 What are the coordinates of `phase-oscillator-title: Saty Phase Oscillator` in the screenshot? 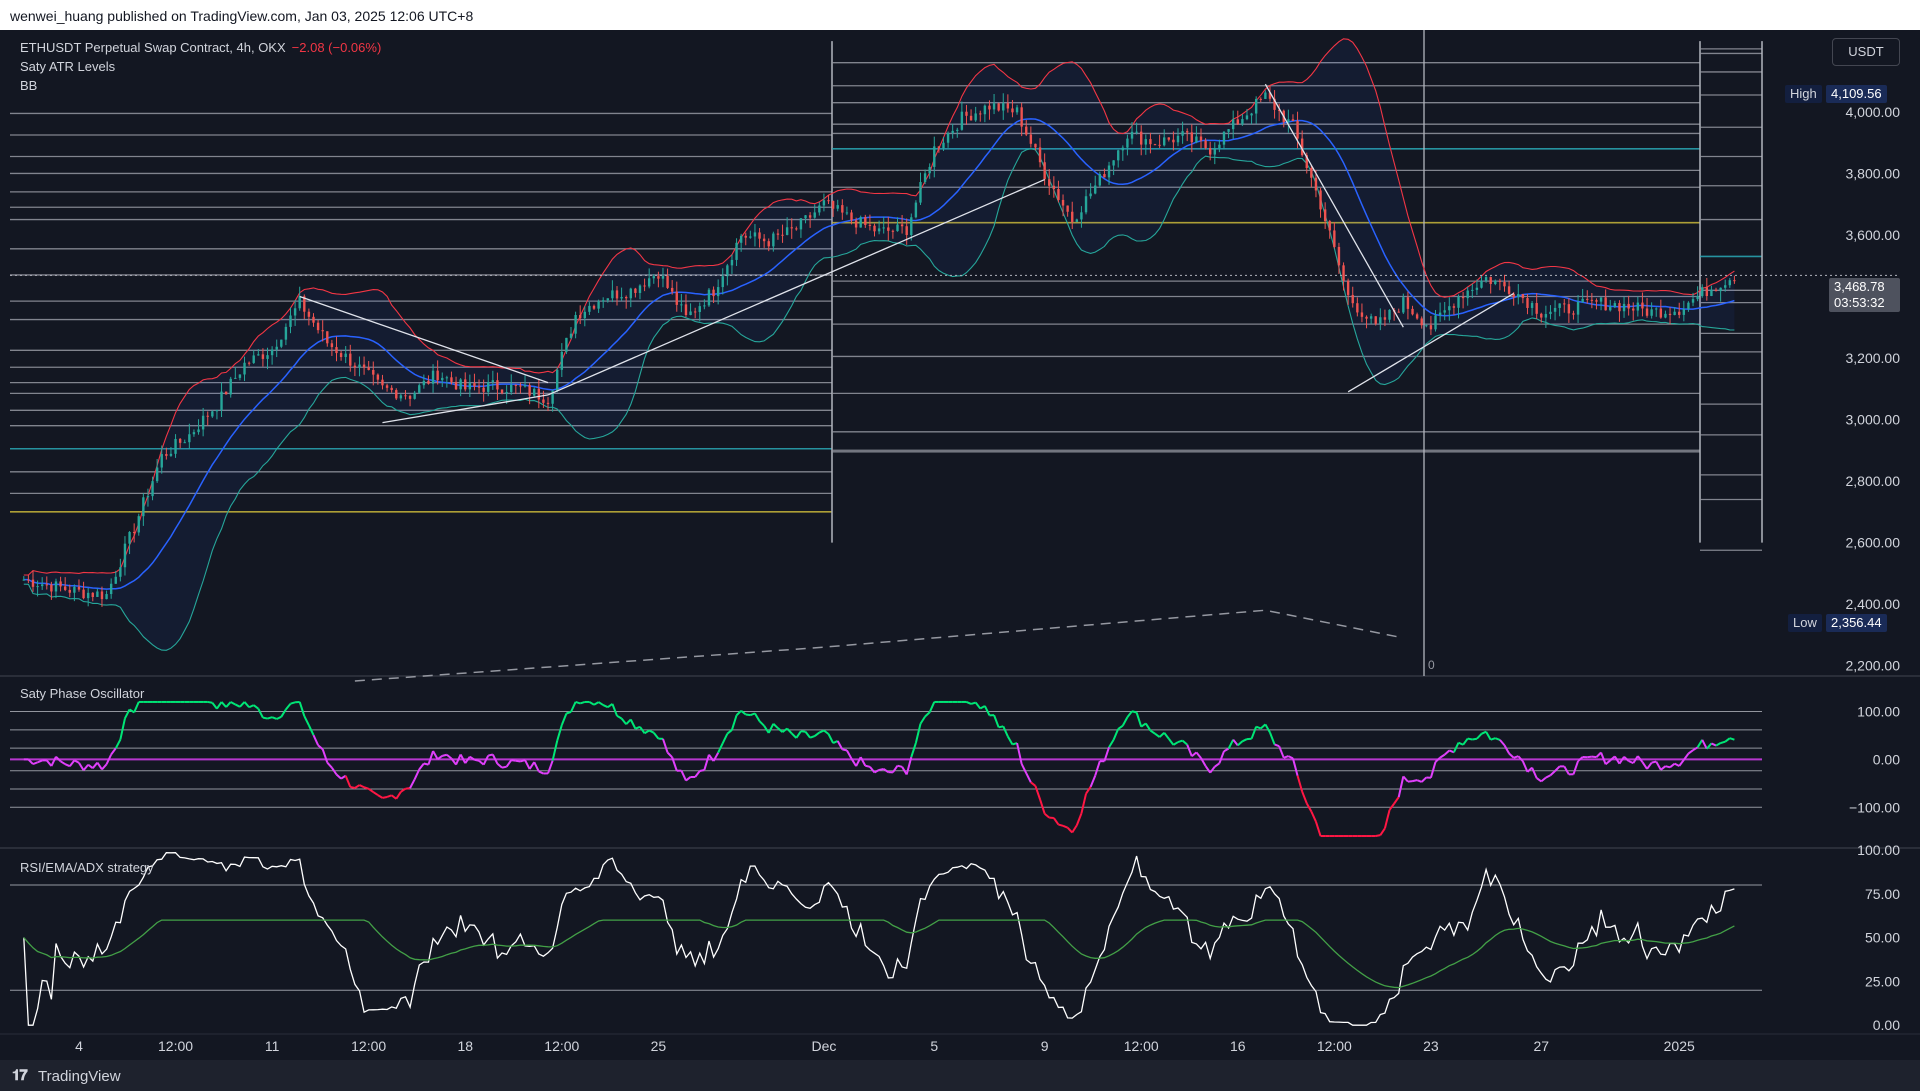 It's located at (82, 693).